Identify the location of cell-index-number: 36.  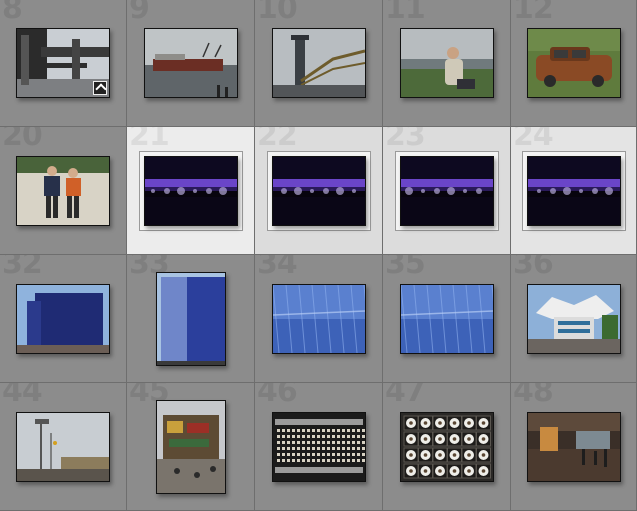
(533, 268).